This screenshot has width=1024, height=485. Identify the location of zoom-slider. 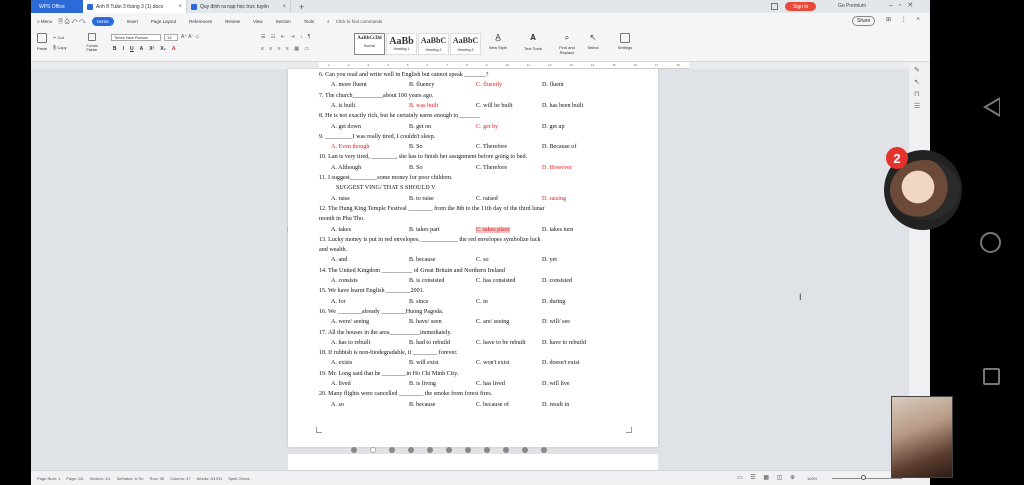
(867, 478).